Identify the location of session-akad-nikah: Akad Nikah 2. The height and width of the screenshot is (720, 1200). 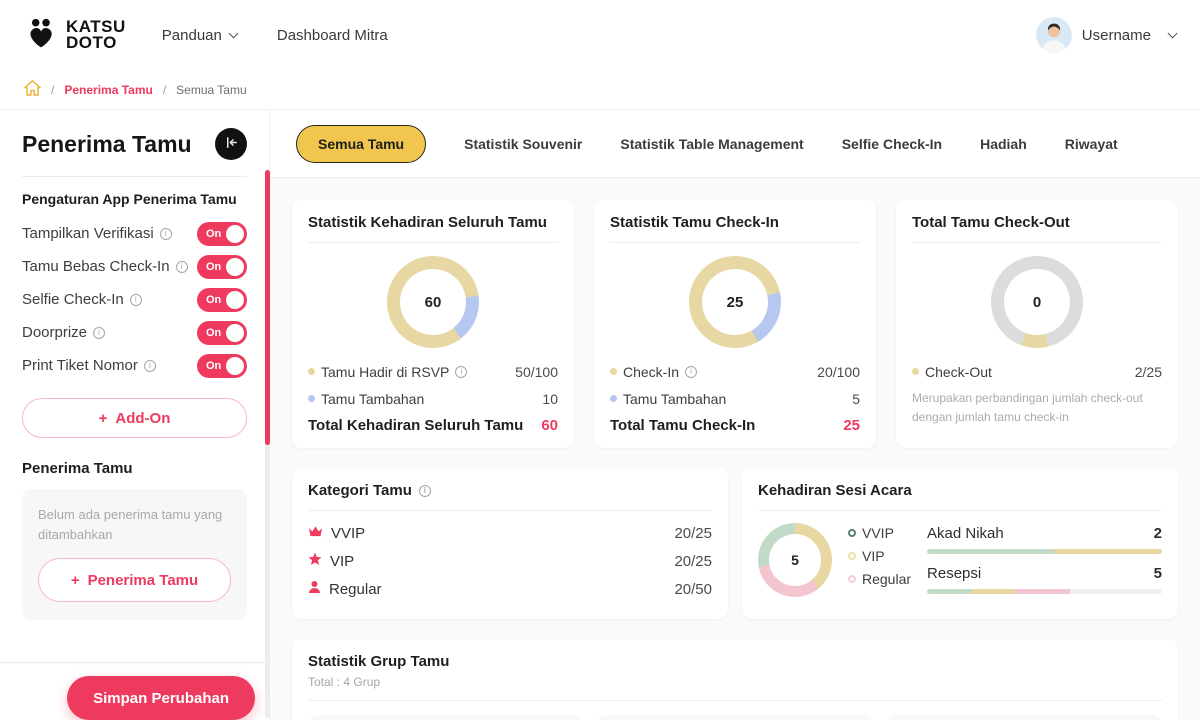
(1044, 533).